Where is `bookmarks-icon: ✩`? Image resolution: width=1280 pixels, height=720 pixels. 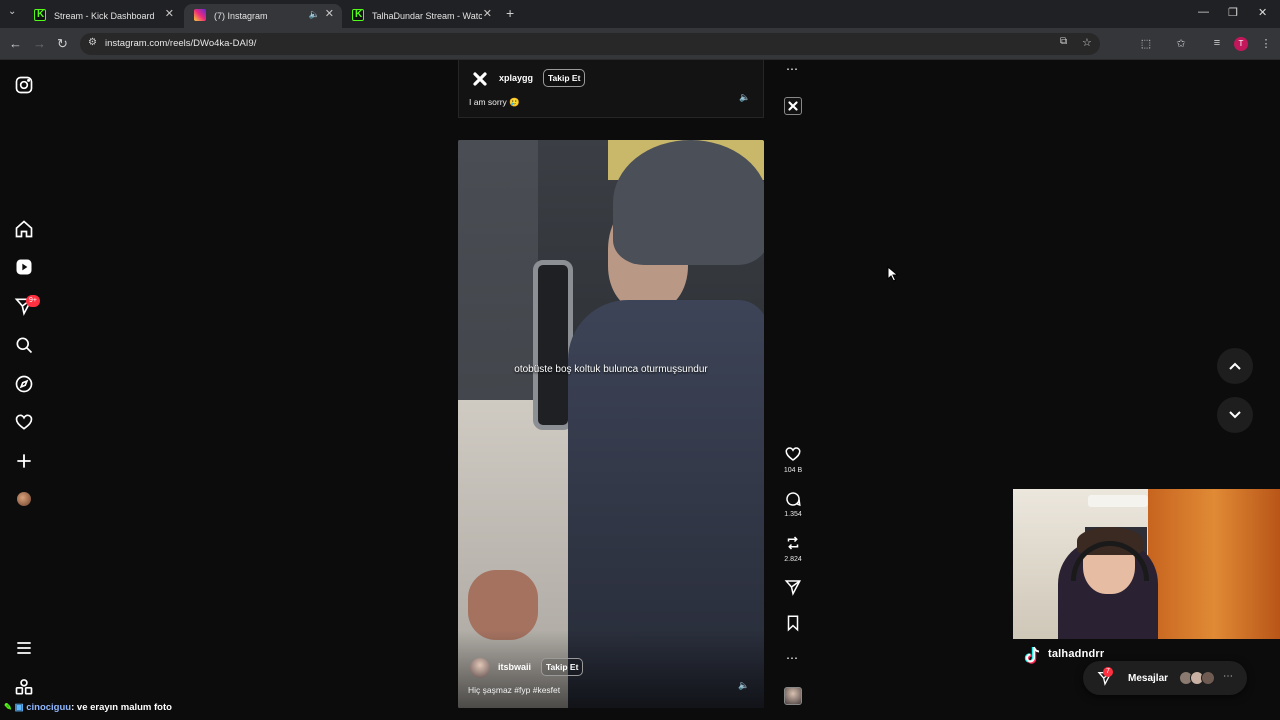
bookmarks-icon: ✩ is located at coordinates (1181, 44).